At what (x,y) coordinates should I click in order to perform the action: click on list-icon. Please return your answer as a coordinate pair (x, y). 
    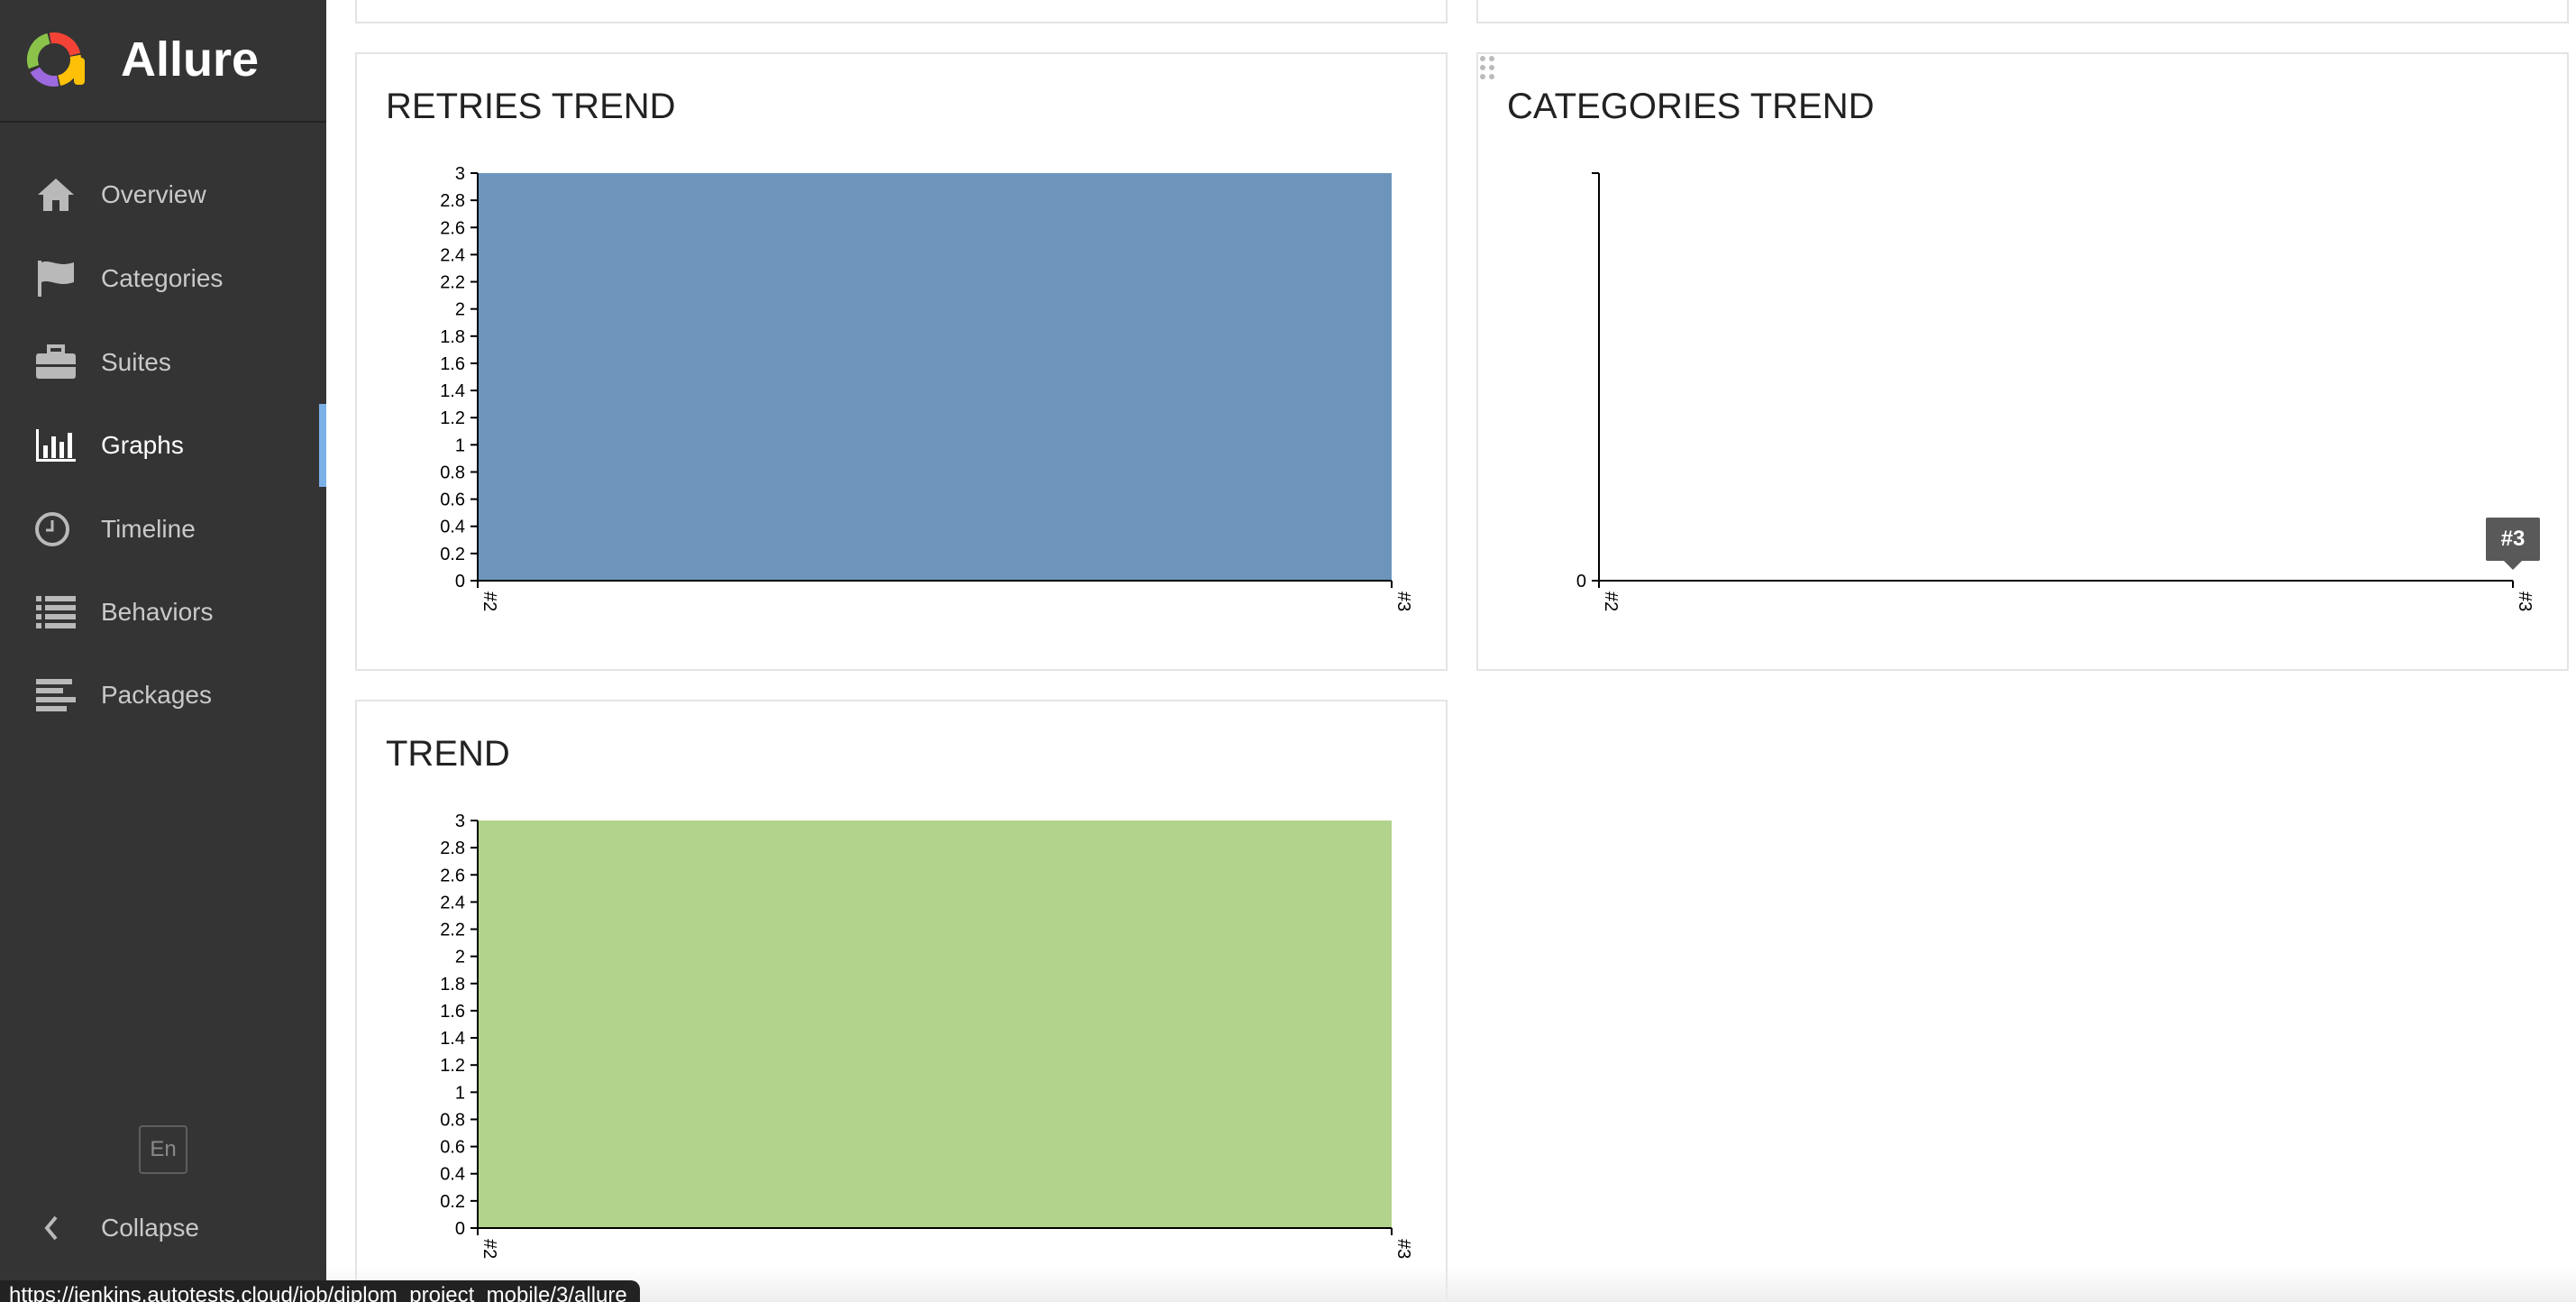
    Looking at the image, I should click on (56, 612).